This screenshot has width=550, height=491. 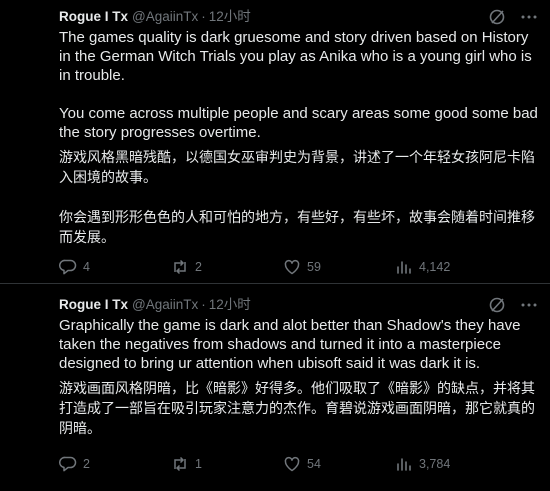 I want to click on views-count: 3,784, so click(x=435, y=464).